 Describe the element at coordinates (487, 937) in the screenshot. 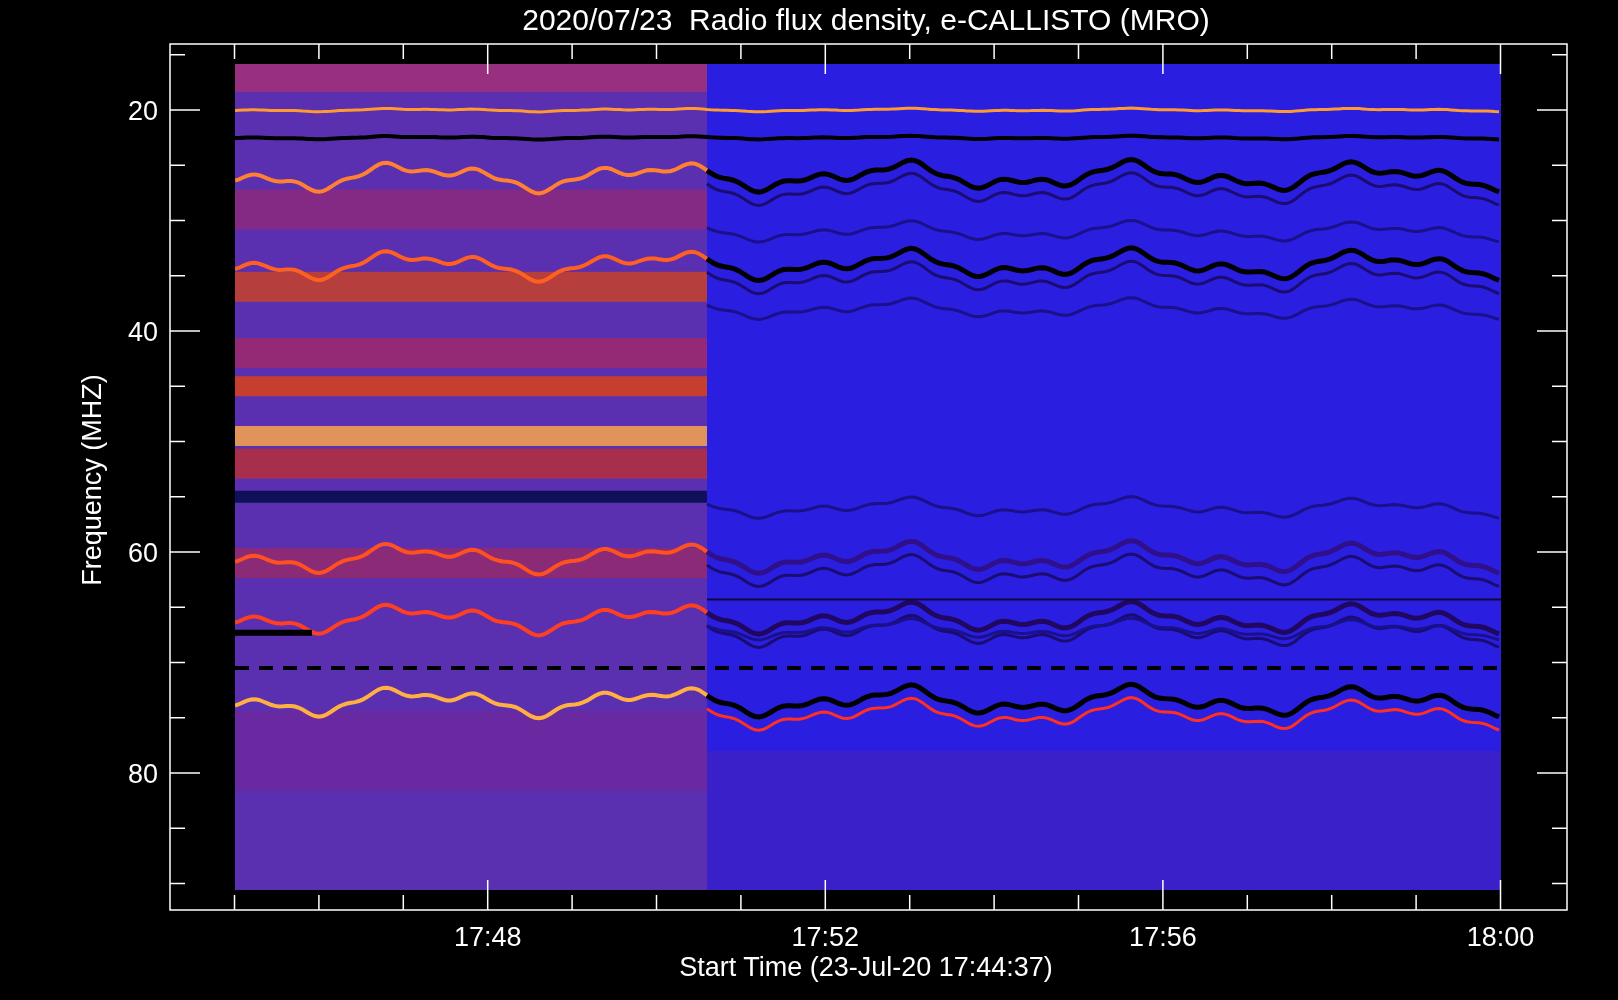

I see `x-tick-label: 17:48` at that location.